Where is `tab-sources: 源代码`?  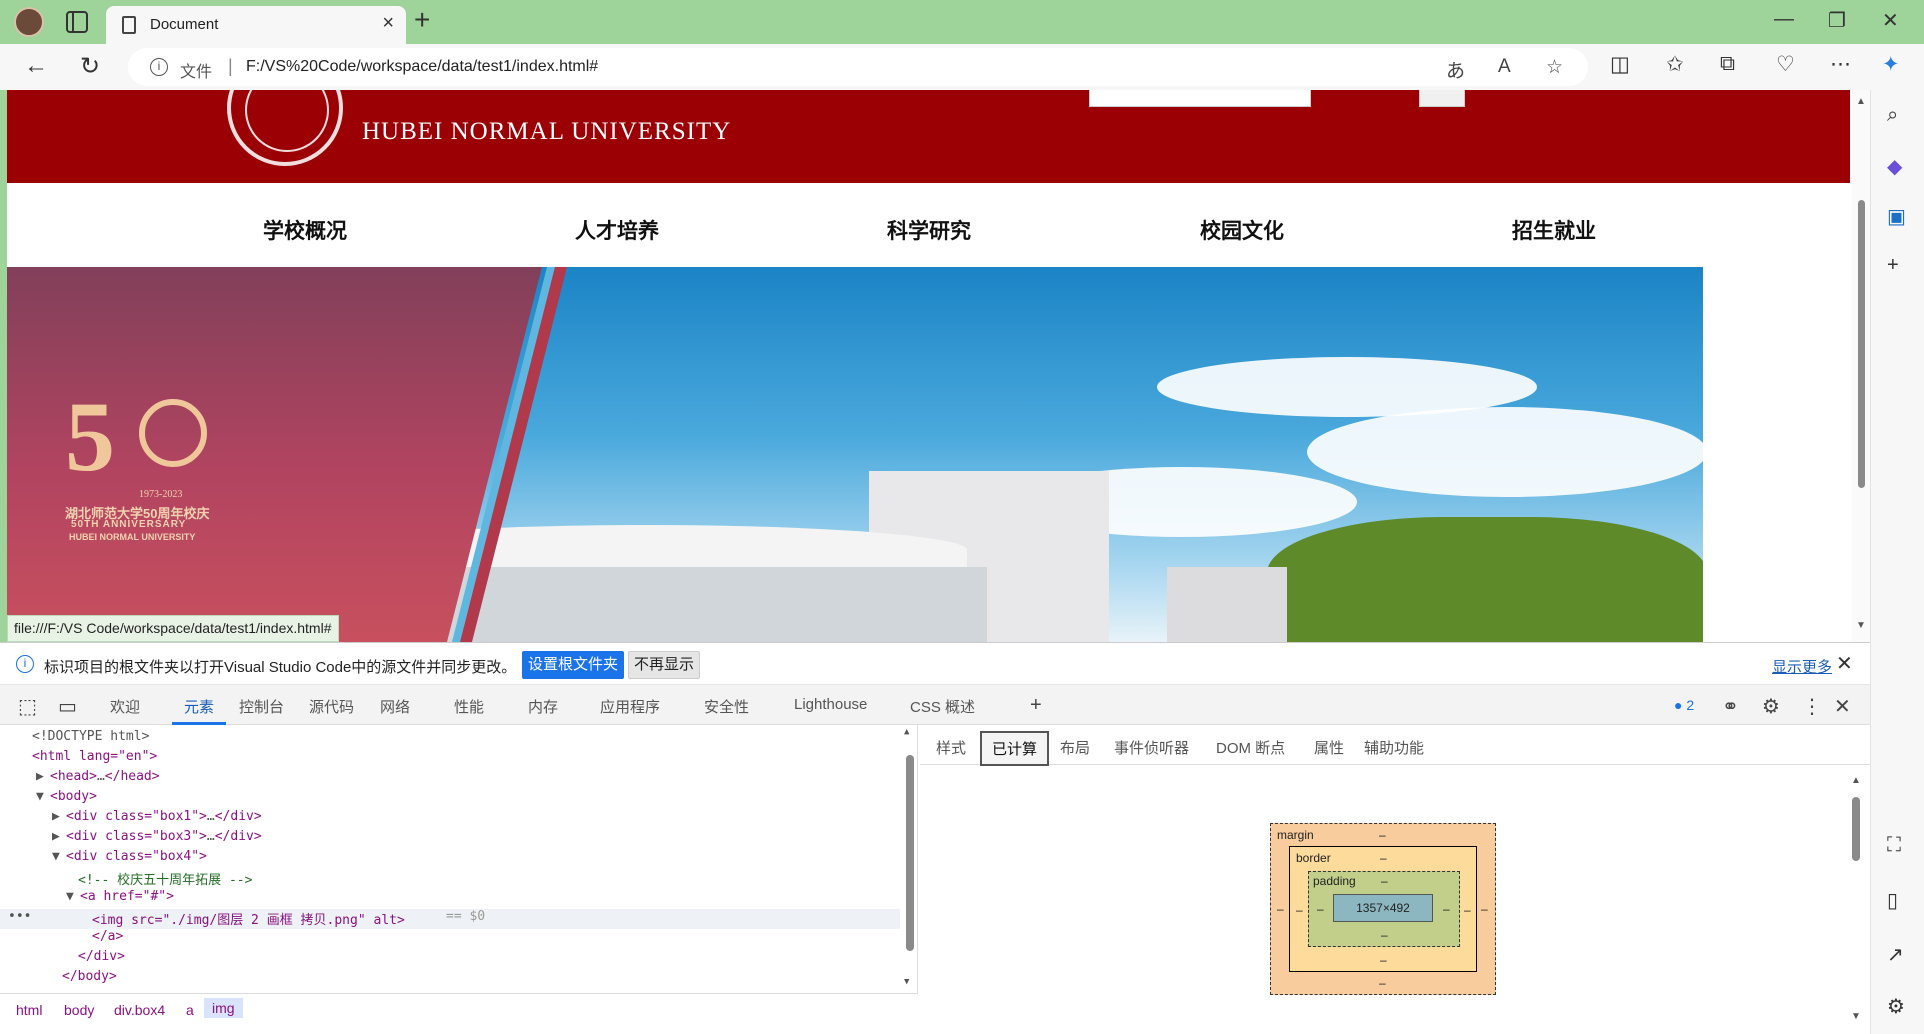 tab-sources: 源代码 is located at coordinates (331, 706).